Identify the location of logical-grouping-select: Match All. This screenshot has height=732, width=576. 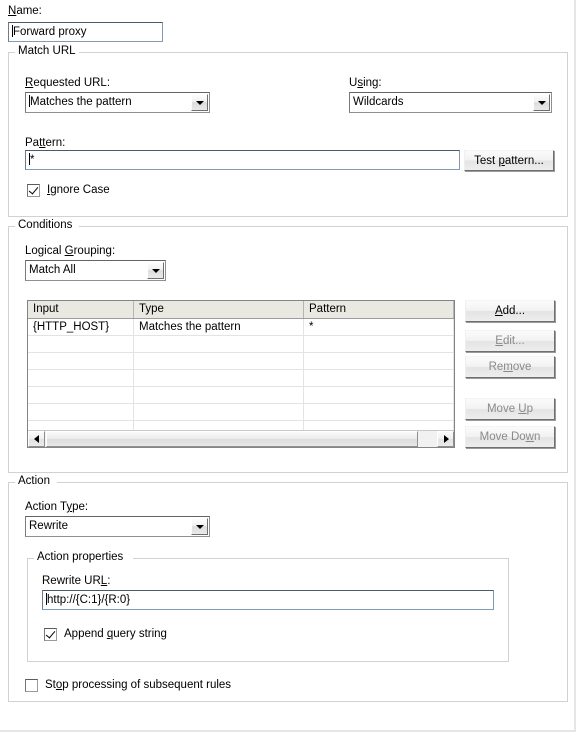
(95, 270).